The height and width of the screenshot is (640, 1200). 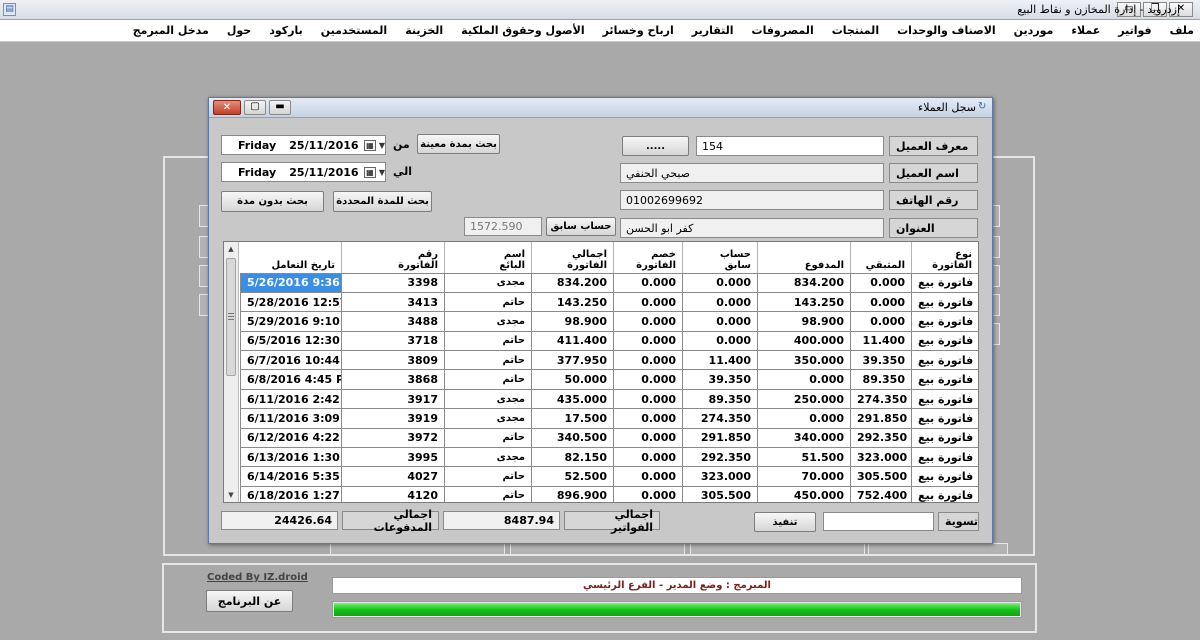 What do you see at coordinates (946, 30) in the screenshot?
I see `menu-categories-units: الاصناف والوحدات` at bounding box center [946, 30].